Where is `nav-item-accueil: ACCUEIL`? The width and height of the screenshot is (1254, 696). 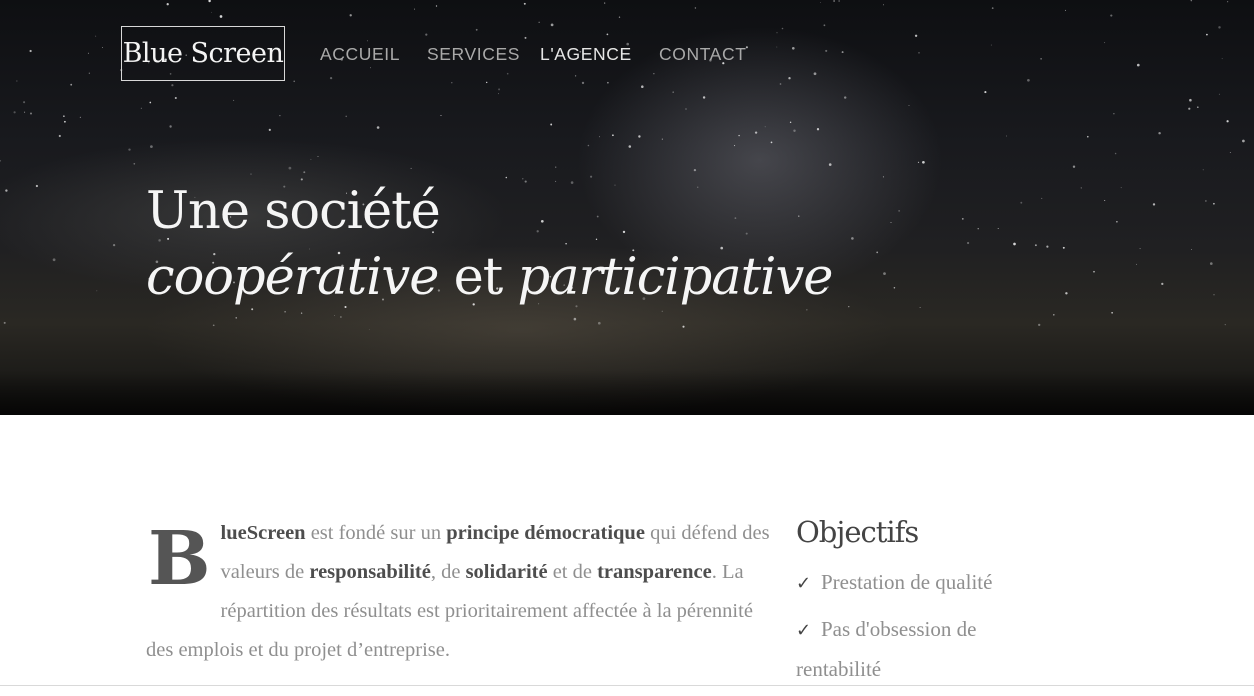 nav-item-accueil: ACCUEIL is located at coordinates (360, 54).